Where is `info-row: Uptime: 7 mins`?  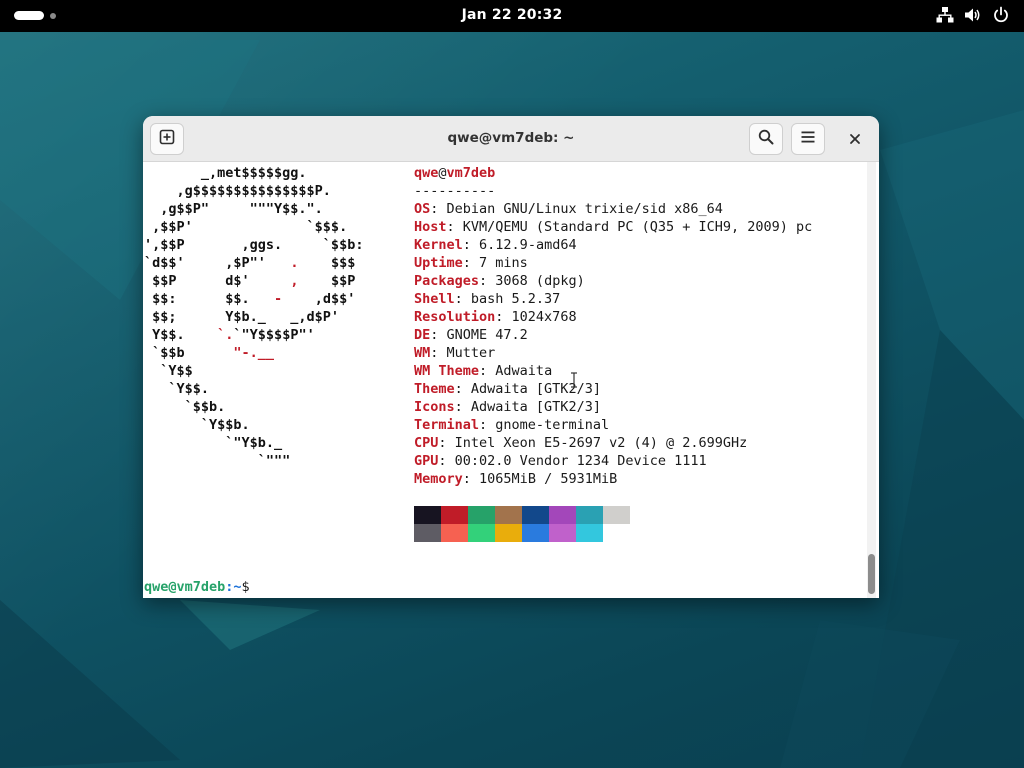 info-row: Uptime: 7 mins is located at coordinates (613, 263).